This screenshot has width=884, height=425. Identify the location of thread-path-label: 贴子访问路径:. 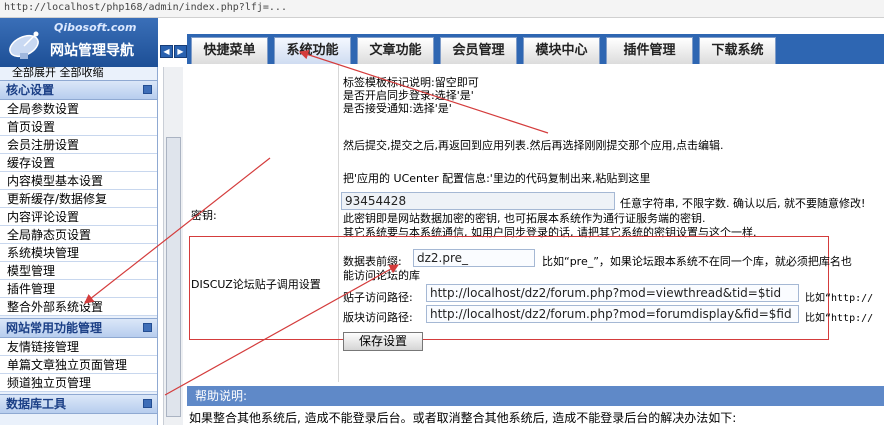
(378, 297).